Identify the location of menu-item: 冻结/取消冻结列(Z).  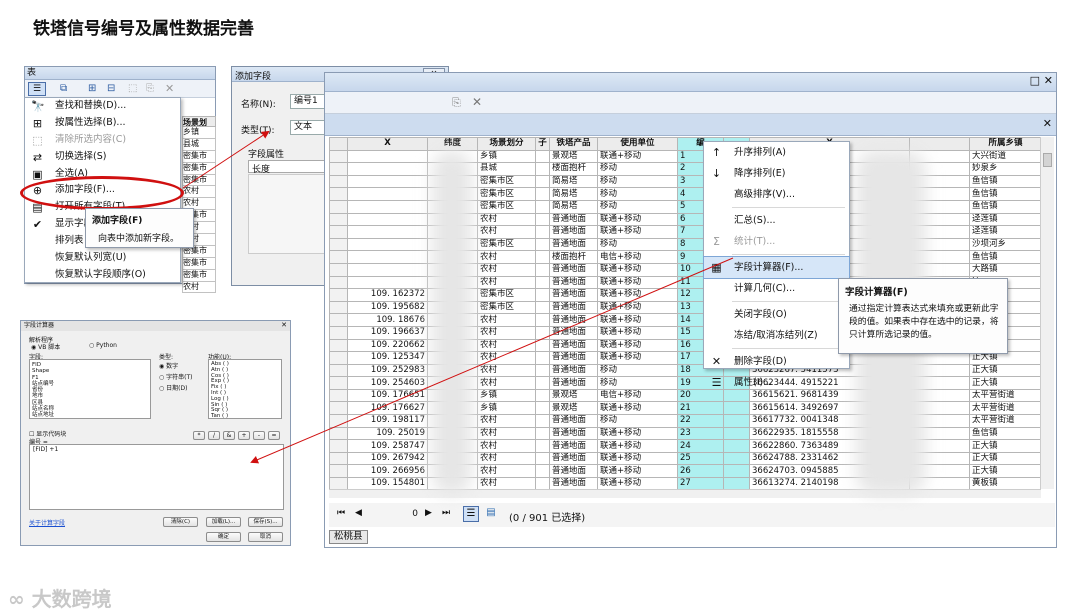
(776, 335).